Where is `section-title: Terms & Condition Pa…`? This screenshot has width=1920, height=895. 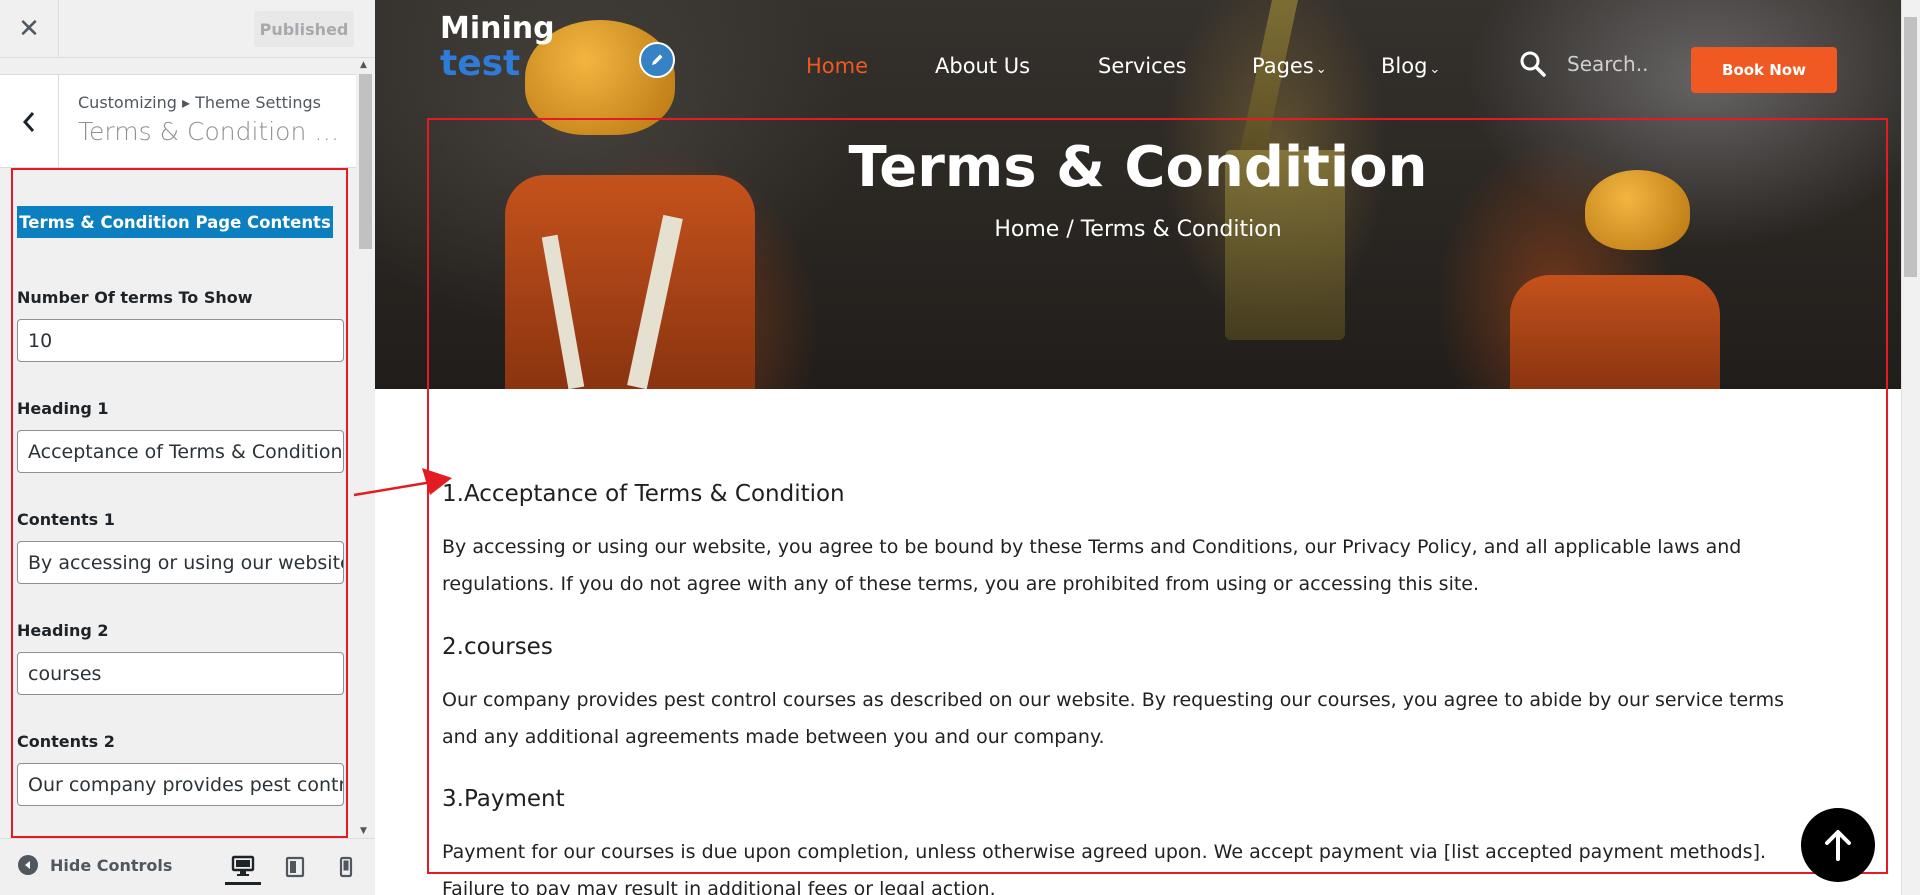 section-title: Terms & Condition Pa… is located at coordinates (213, 131).